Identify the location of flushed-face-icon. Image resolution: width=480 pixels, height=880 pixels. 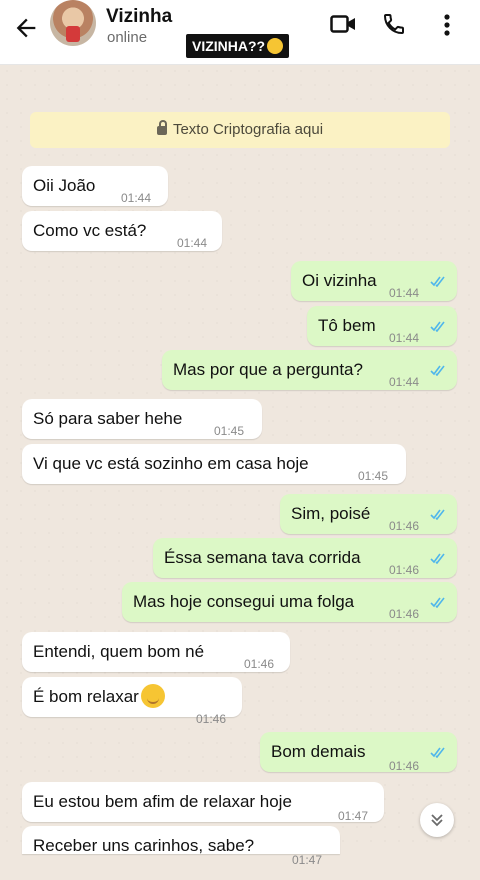
(275, 46).